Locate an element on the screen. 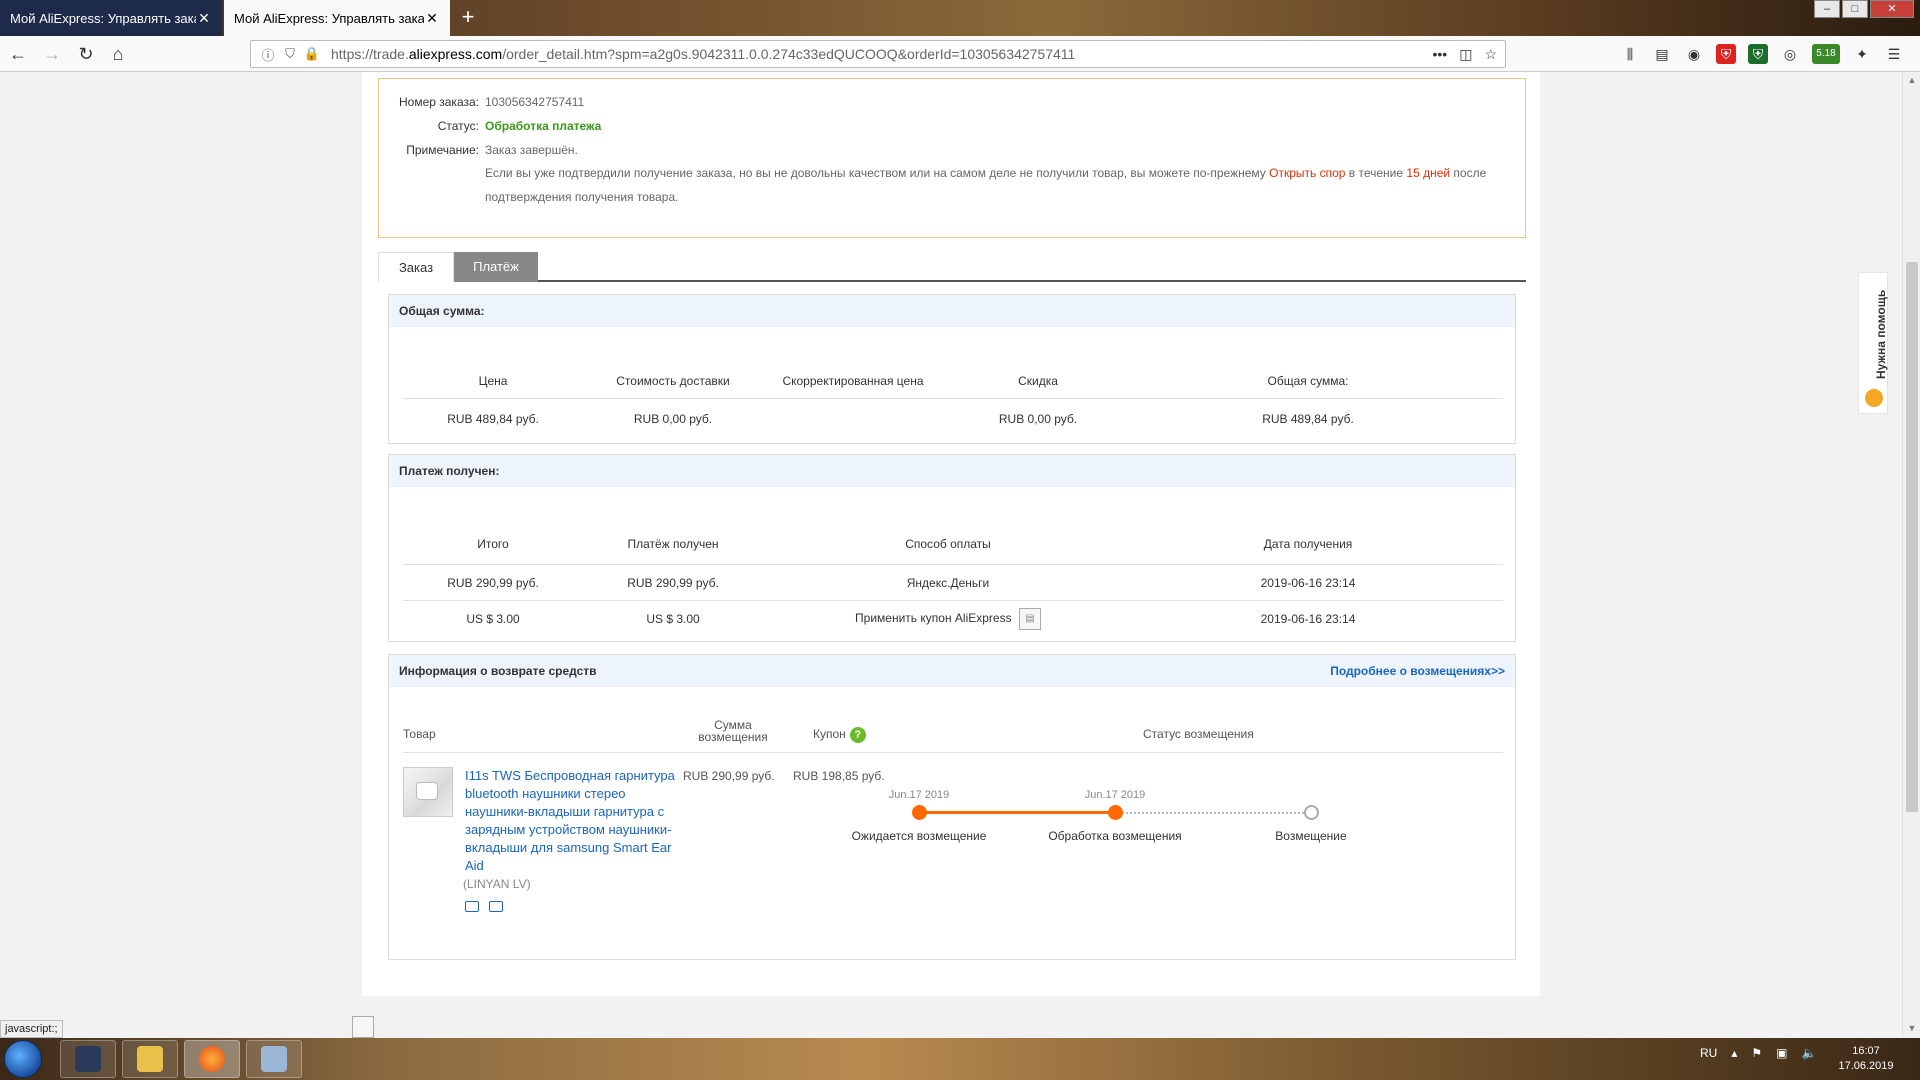  bookmark-star-icon: ☆ is located at coordinates (1490, 54).